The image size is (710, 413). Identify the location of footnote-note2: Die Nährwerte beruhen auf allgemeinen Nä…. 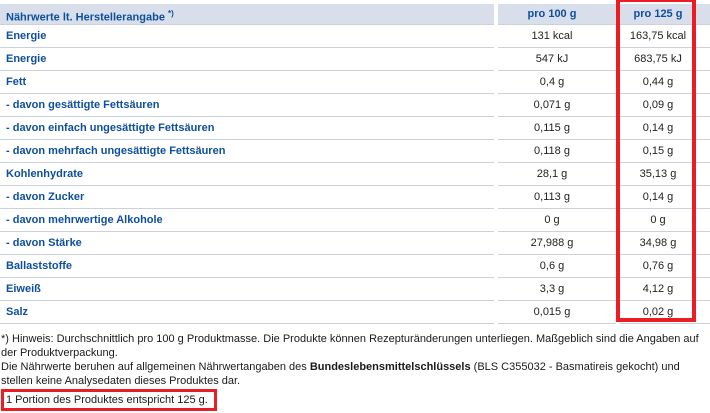
(340, 374).